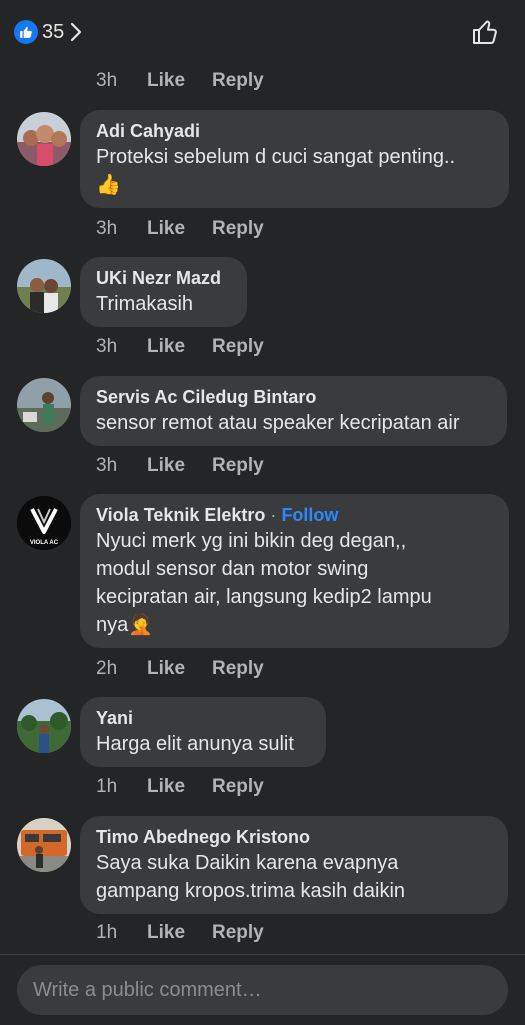 The image size is (525, 1025). Describe the element at coordinates (107, 668) in the screenshot. I see `comment-time: 2h` at that location.